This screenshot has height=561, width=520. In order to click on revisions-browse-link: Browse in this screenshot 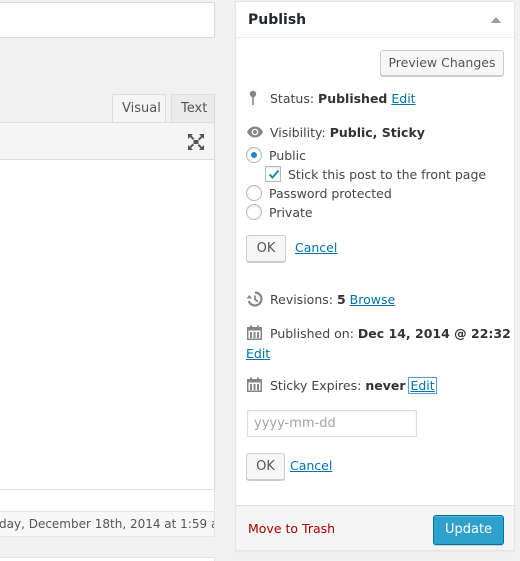, I will do `click(373, 299)`.